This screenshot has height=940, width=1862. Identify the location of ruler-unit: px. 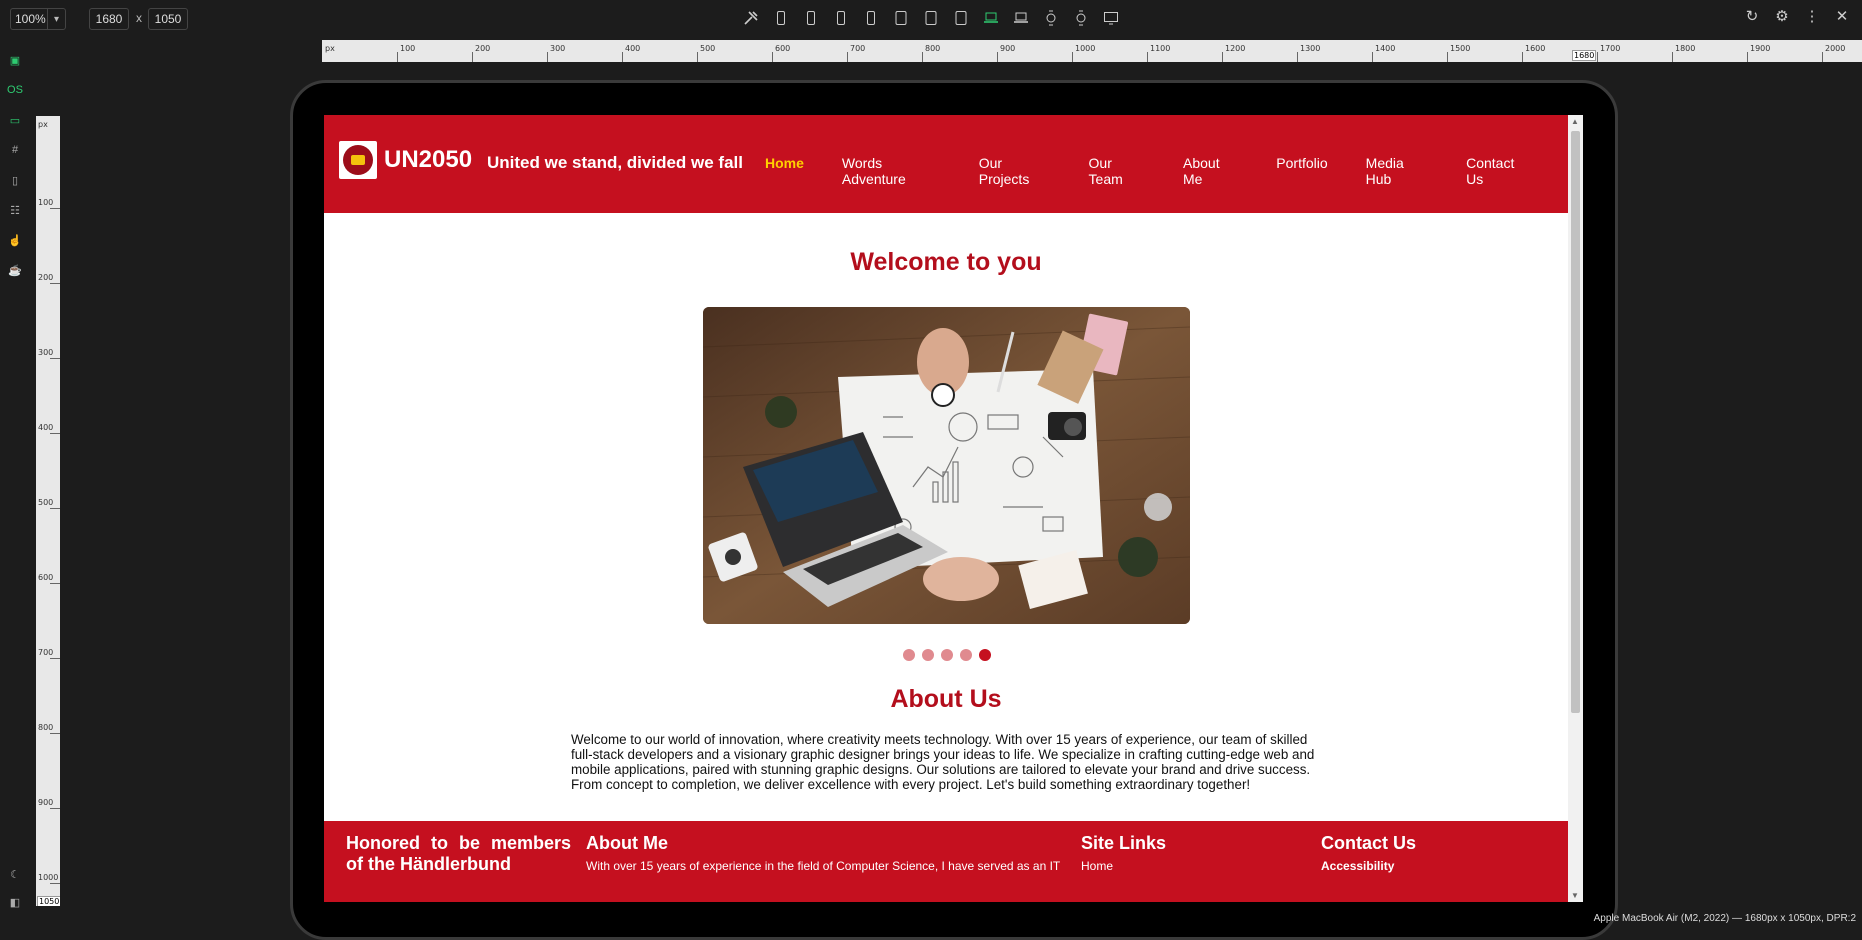
(330, 48).